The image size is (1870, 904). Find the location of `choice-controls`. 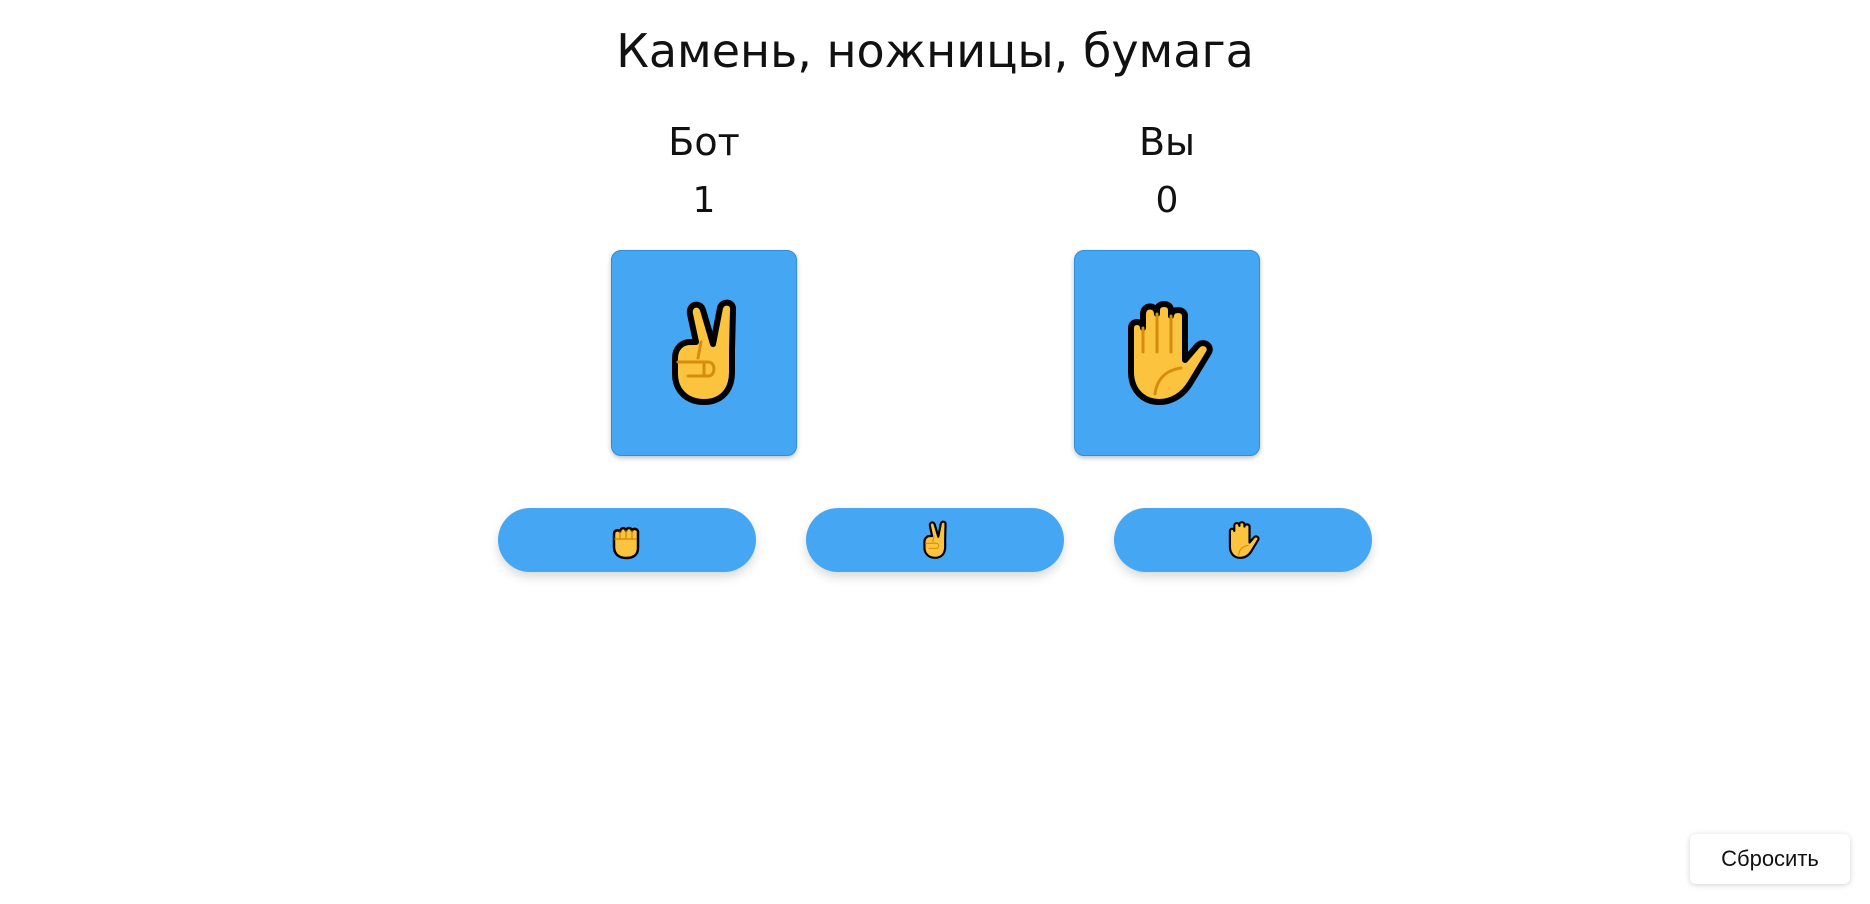

choice-controls is located at coordinates (935, 540).